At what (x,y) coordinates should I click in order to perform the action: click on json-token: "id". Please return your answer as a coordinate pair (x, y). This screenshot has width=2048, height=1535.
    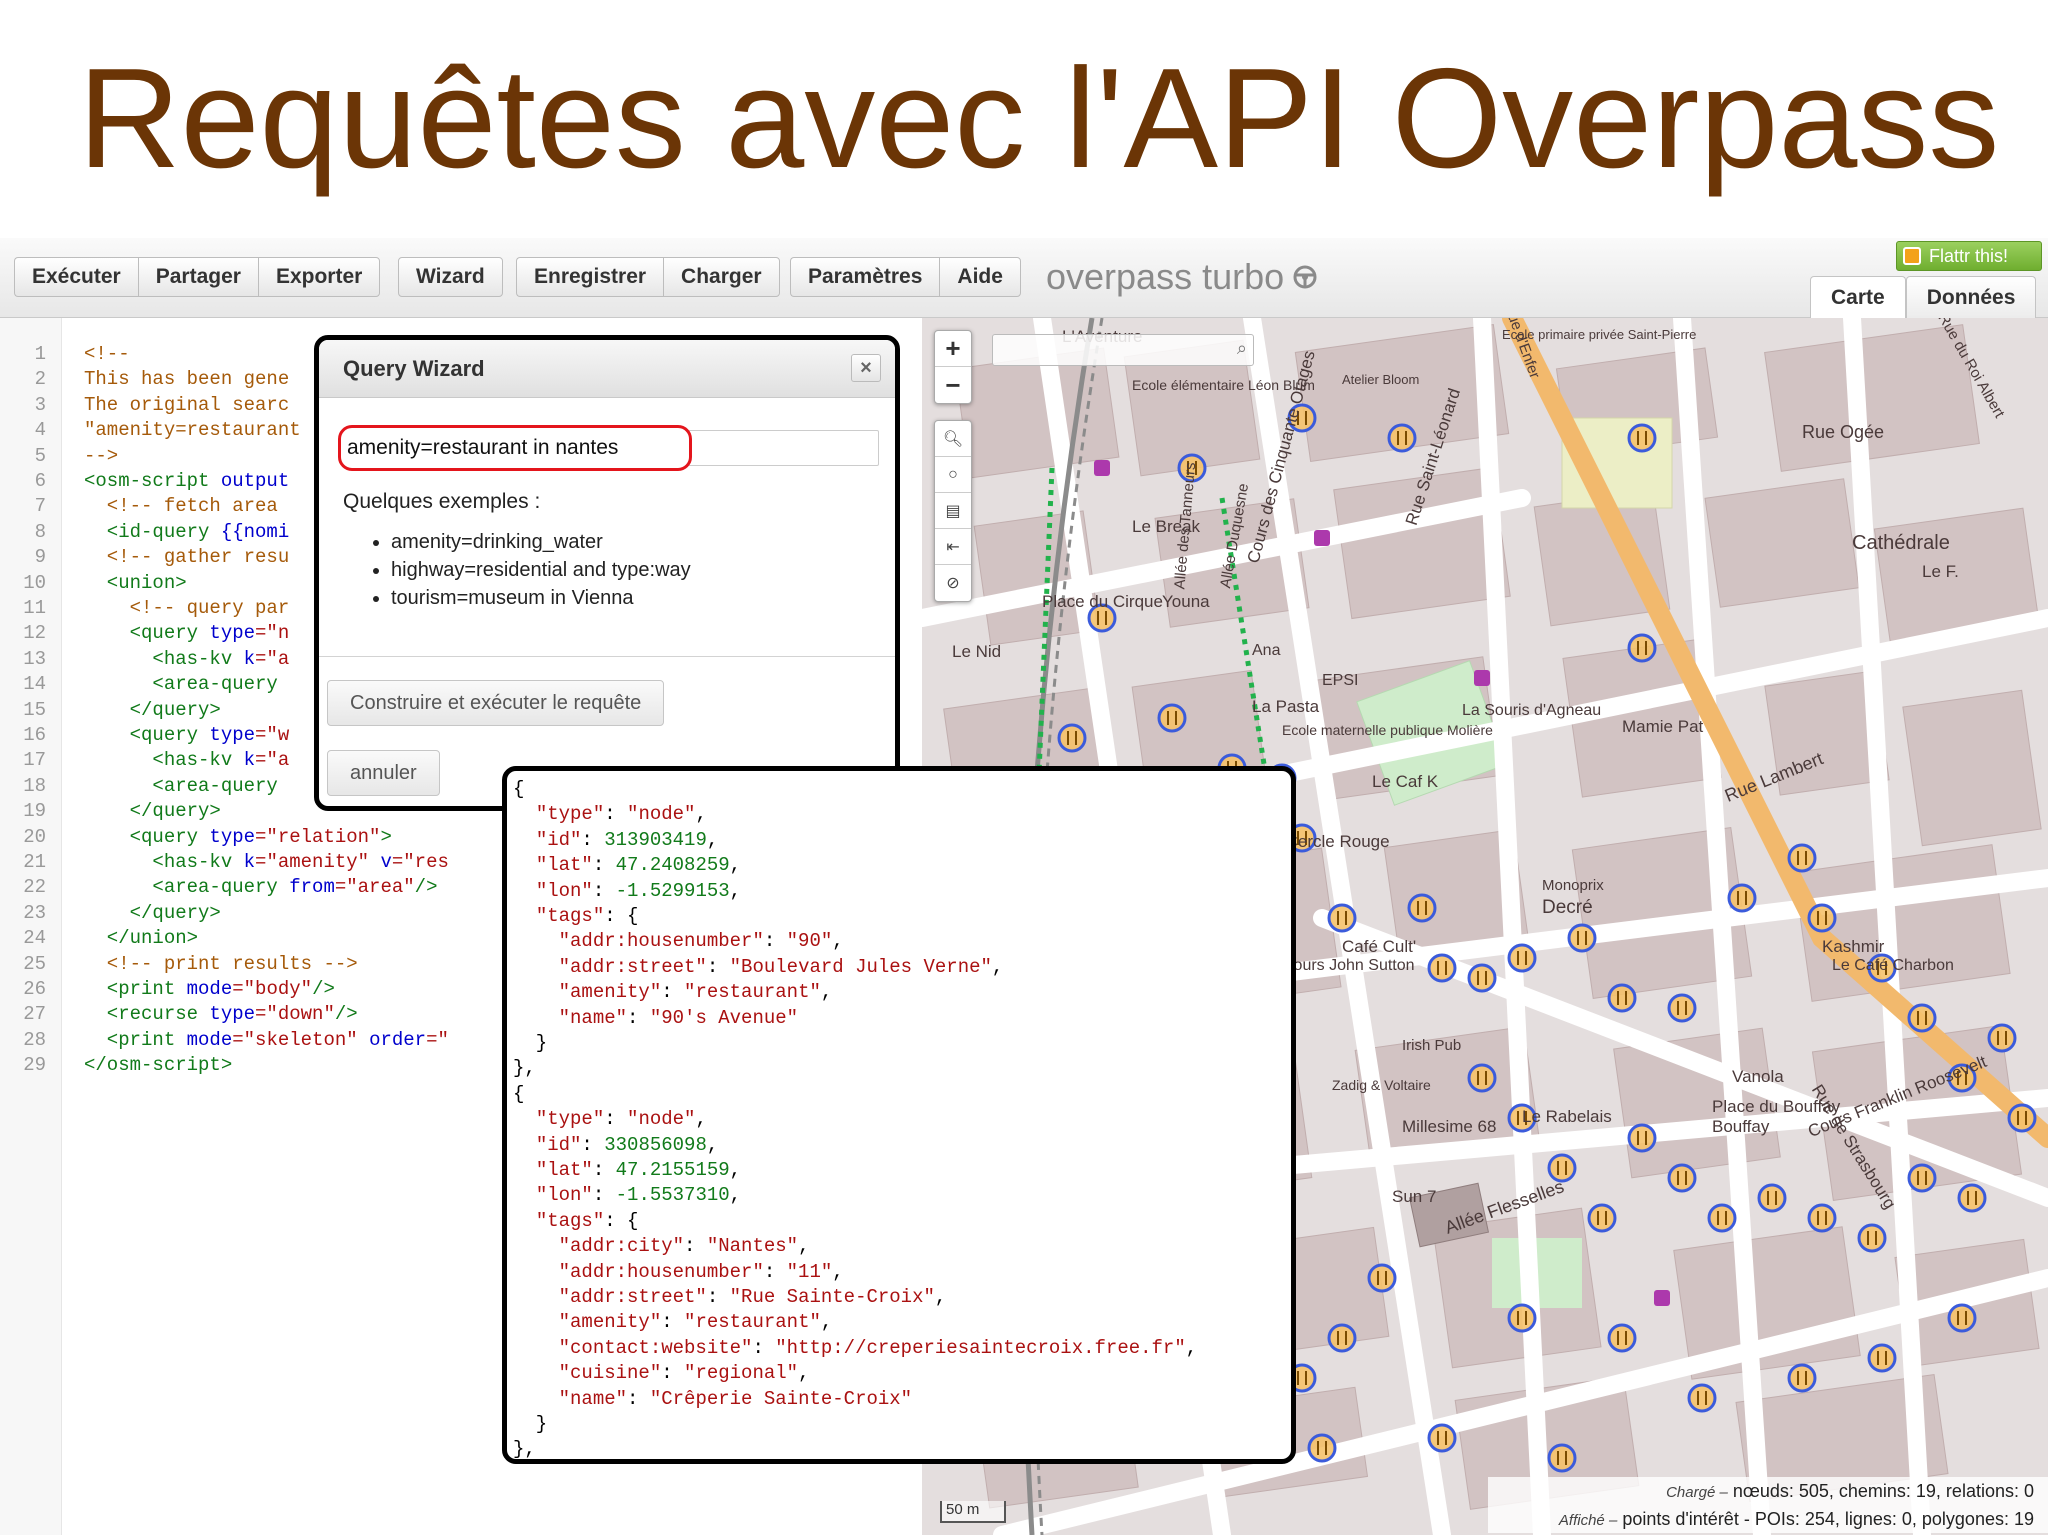
    Looking at the image, I should click on (558, 1144).